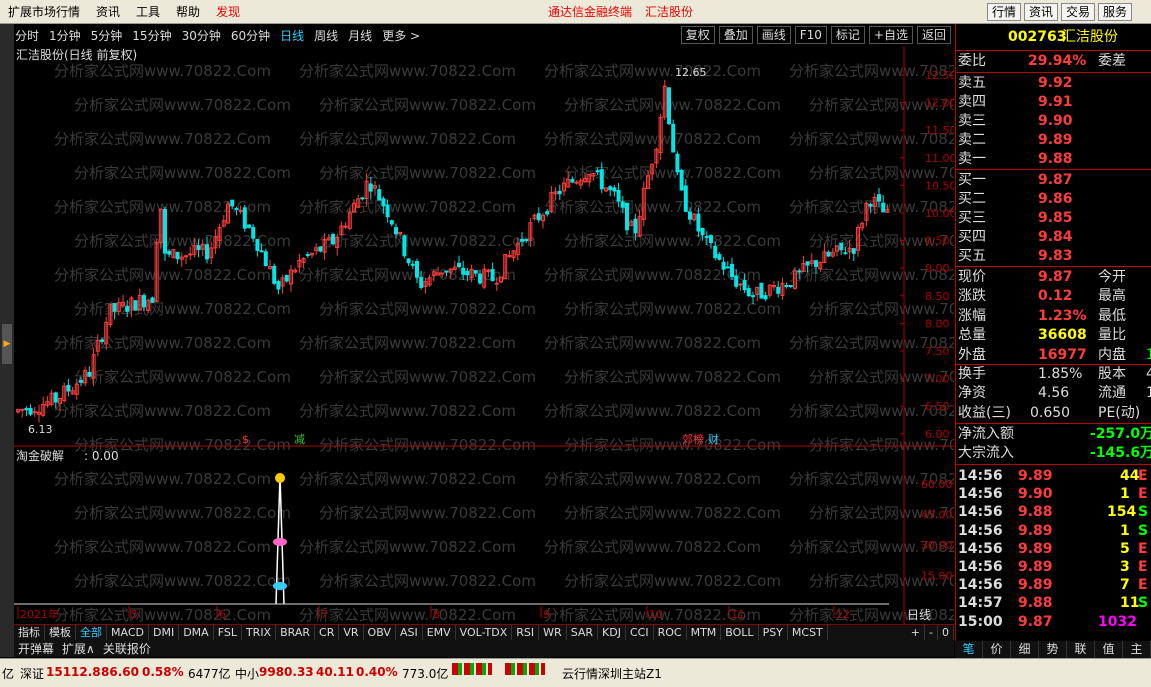 The width and height of the screenshot is (1151, 687). What do you see at coordinates (1042, 335) in the screenshot?
I see `stat-row: 总量 36608 量比` at bounding box center [1042, 335].